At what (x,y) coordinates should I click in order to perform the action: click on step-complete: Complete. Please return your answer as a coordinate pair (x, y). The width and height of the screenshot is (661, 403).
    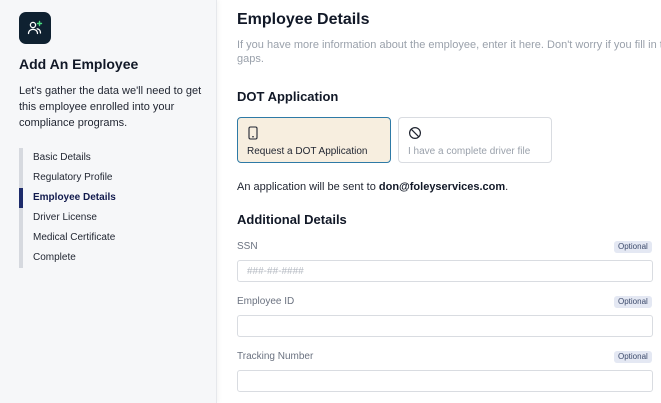
    Looking at the image, I should click on (109, 258).